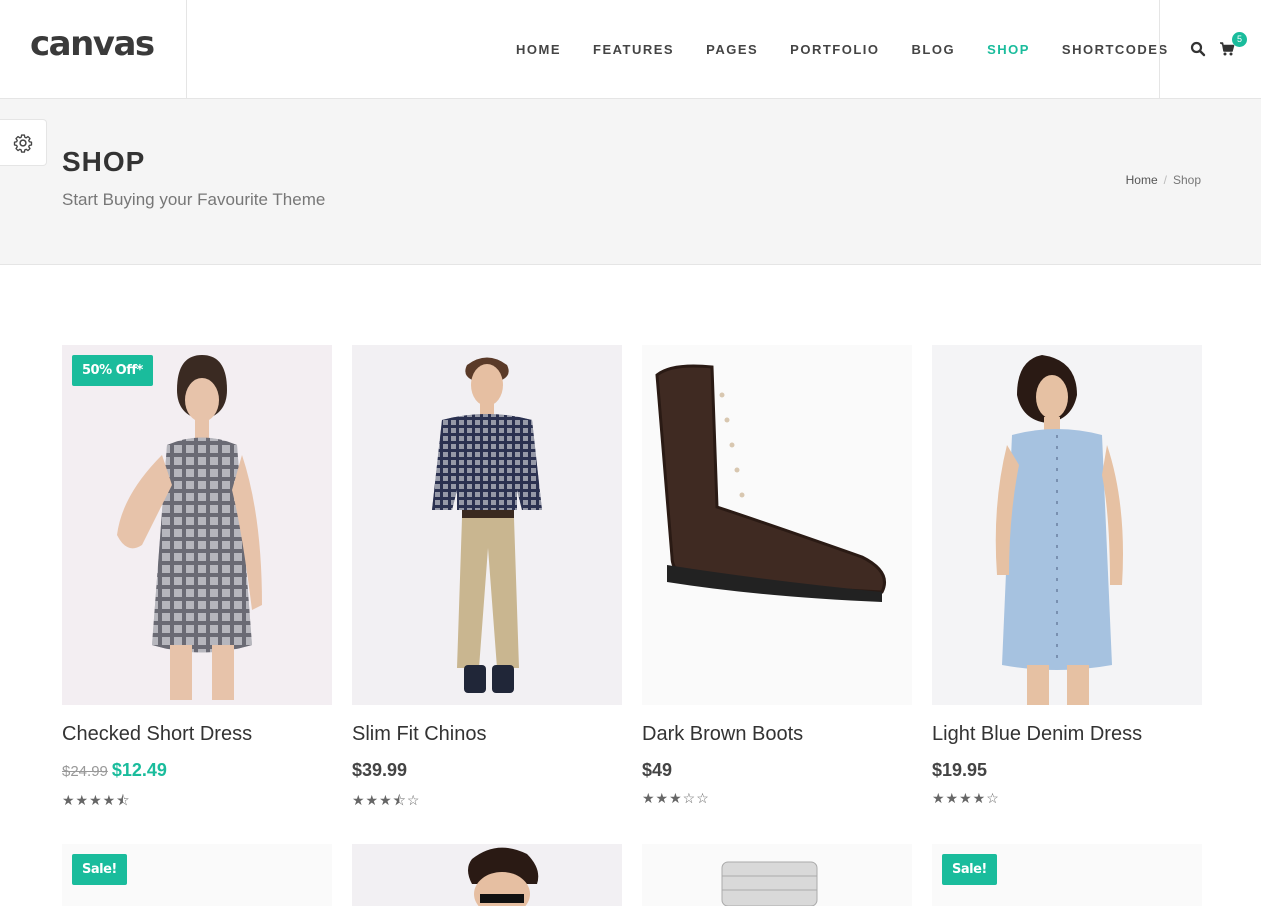 Image resolution: width=1261 pixels, height=906 pixels. I want to click on page-title: SHOP, so click(104, 161).